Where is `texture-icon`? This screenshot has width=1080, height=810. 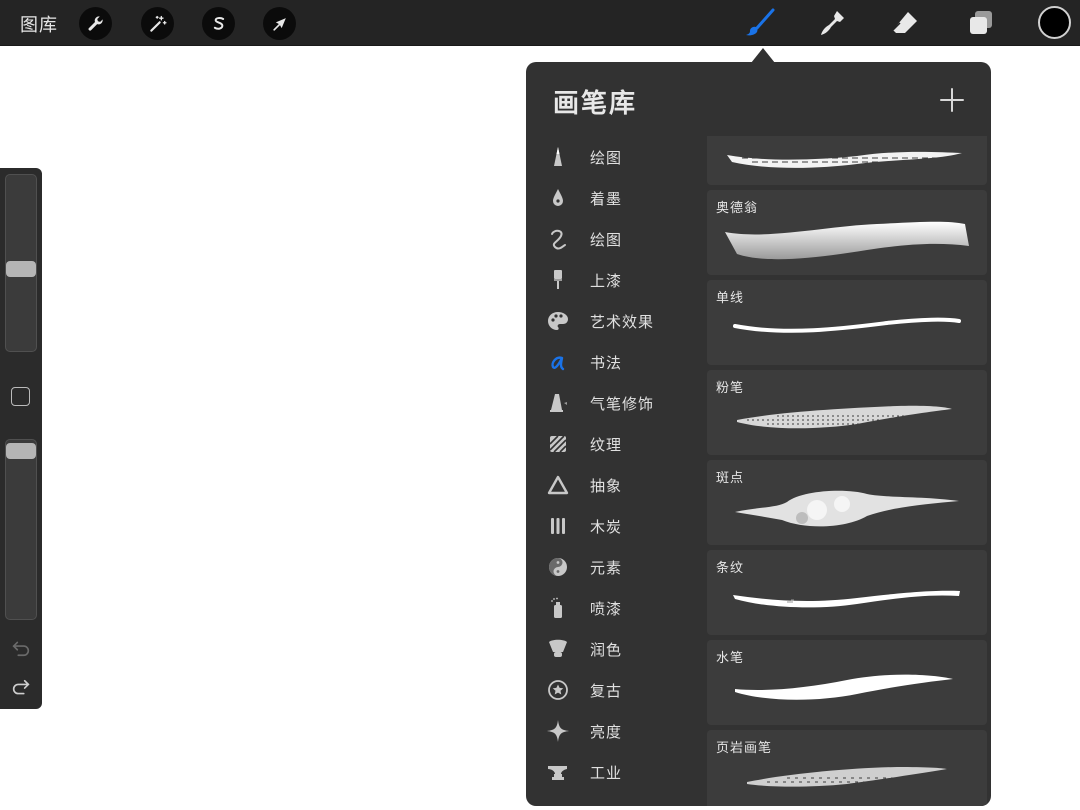
texture-icon is located at coordinates (558, 444).